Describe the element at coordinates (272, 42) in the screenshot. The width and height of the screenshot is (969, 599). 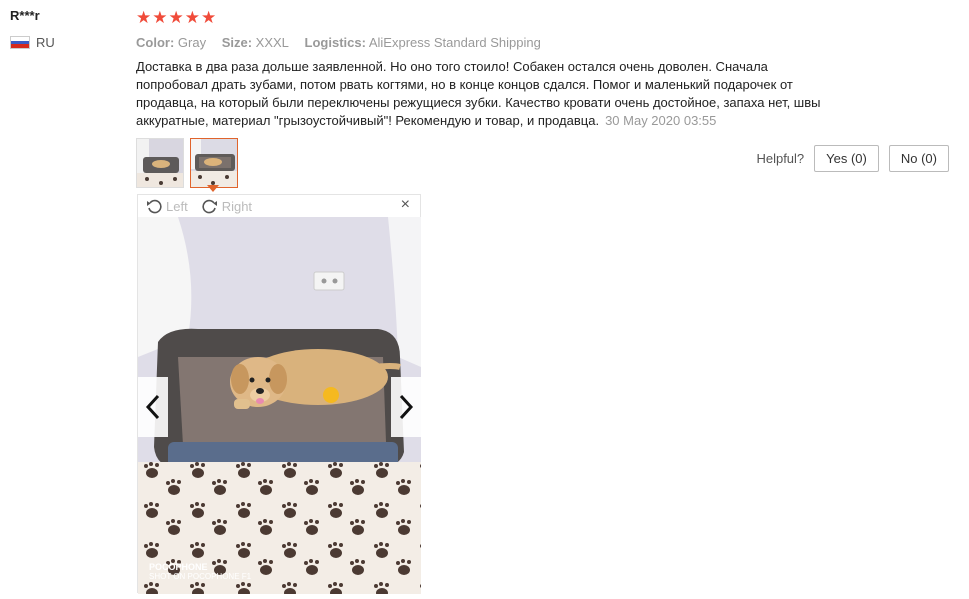
I see `attr-size-value: XXXL` at that location.